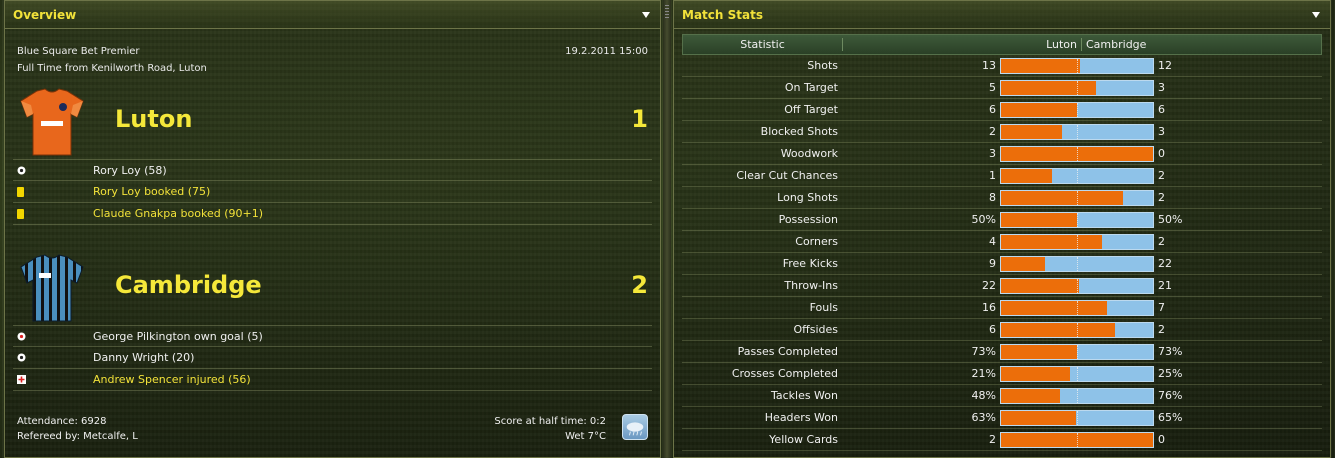  Describe the element at coordinates (983, 373) in the screenshot. I see `stat-home-value: 21%` at that location.